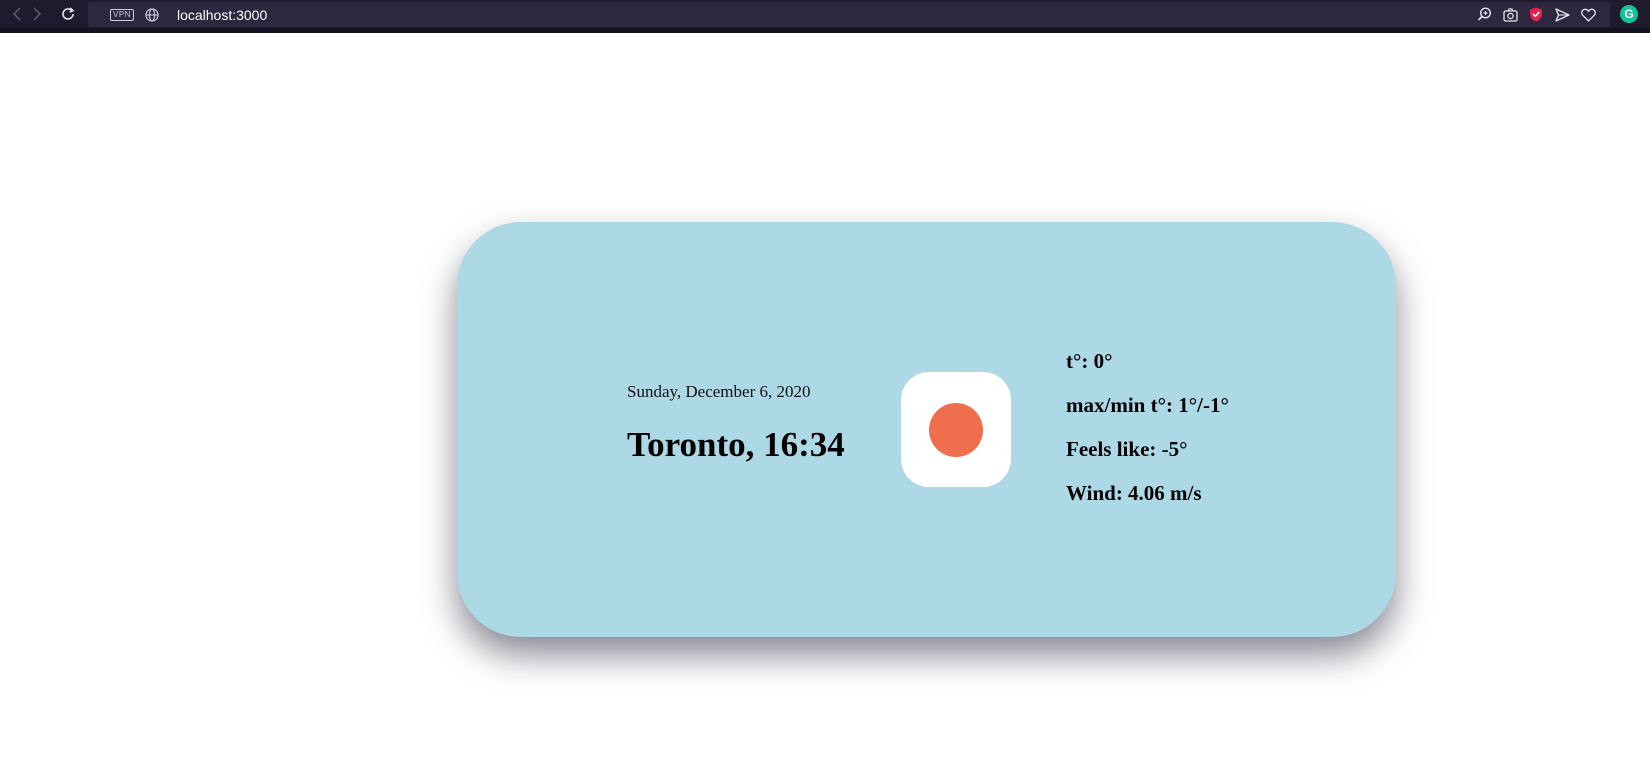 The width and height of the screenshot is (1650, 769). I want to click on camera-icon, so click(1510, 15).